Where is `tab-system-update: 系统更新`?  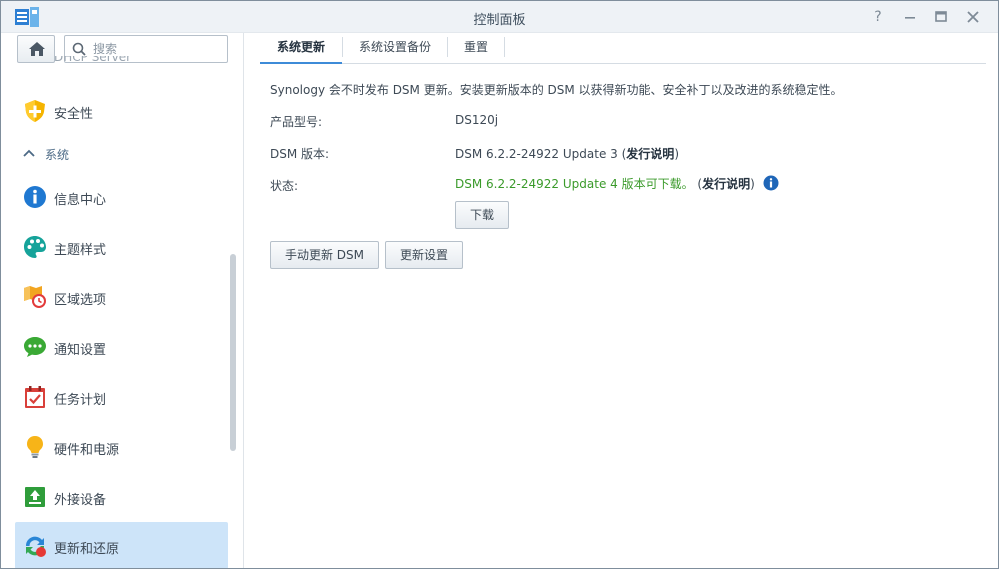 tab-system-update: 系统更新 is located at coordinates (301, 48).